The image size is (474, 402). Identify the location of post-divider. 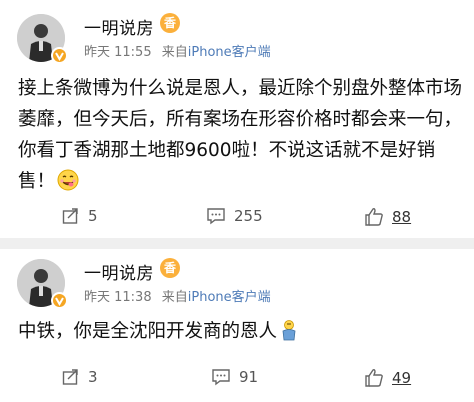
(237, 243).